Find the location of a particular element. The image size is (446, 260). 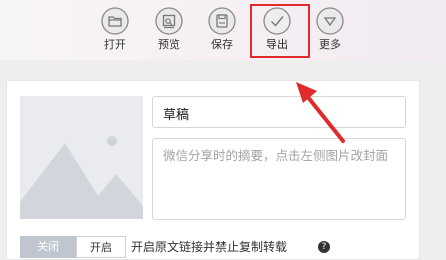

toggle-description: 开启原文链接并禁止复制转载 is located at coordinates (209, 247).